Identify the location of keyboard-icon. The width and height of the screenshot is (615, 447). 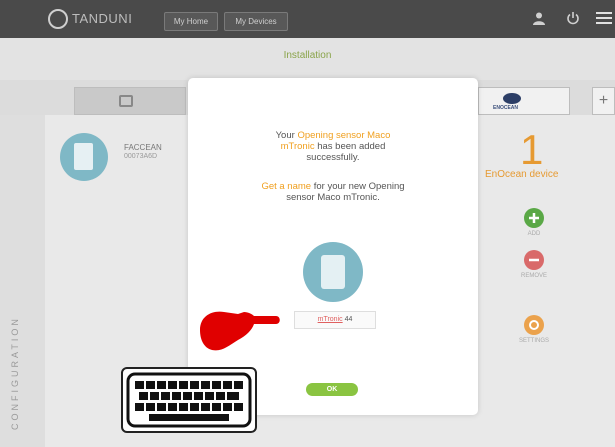
(189, 400).